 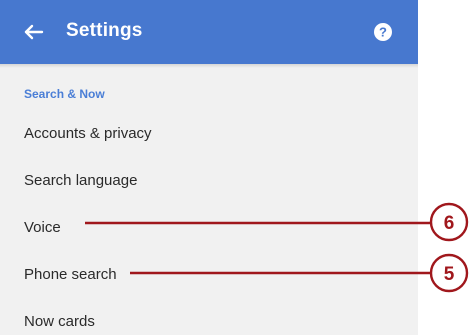 I want to click on setting-item-search-language: Search language, so click(x=209, y=181).